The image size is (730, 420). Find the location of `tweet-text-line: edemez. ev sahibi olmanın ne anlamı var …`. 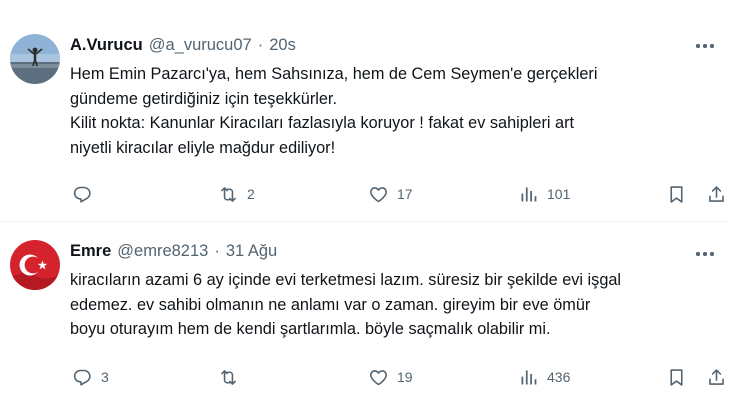

tweet-text-line: edemez. ev sahibi olmanın ne anlamı var … is located at coordinates (330, 304).